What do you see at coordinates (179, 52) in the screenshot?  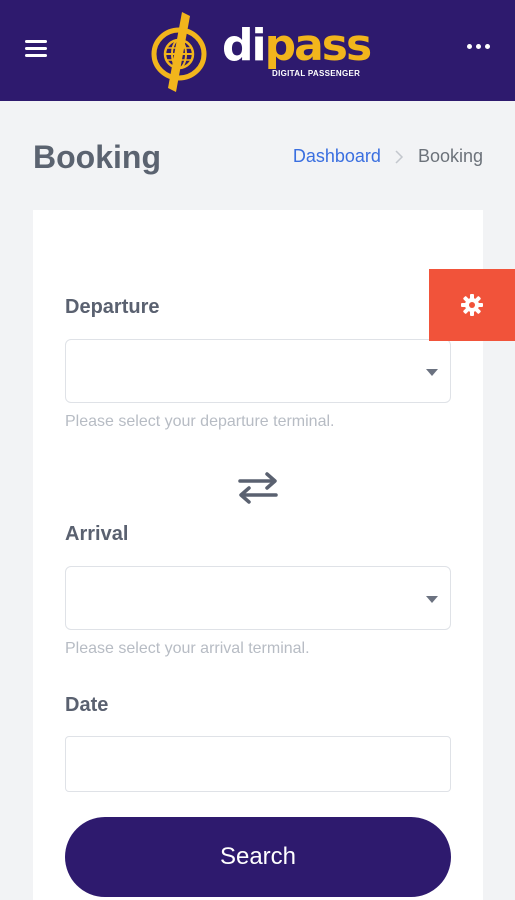 I see `globe-logo-icon` at bounding box center [179, 52].